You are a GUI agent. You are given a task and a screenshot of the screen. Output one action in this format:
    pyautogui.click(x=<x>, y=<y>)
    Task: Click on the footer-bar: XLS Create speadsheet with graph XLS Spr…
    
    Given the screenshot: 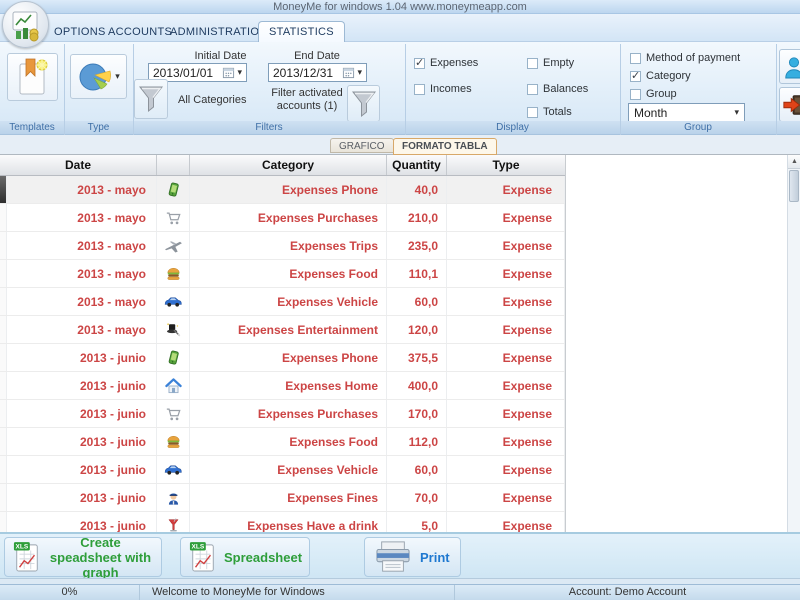 What is the action you would take?
    pyautogui.click(x=400, y=556)
    